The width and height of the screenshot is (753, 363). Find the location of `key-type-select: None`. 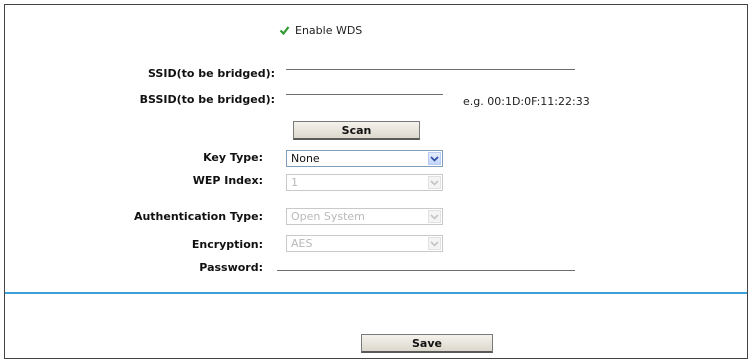

key-type-select: None is located at coordinates (364, 158).